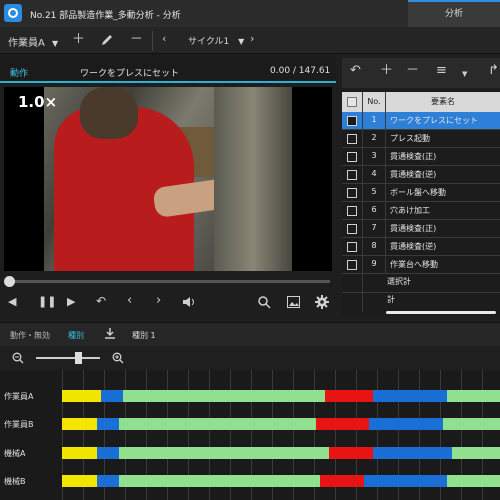  What do you see at coordinates (264, 304) in the screenshot?
I see `zoom-icon` at bounding box center [264, 304].